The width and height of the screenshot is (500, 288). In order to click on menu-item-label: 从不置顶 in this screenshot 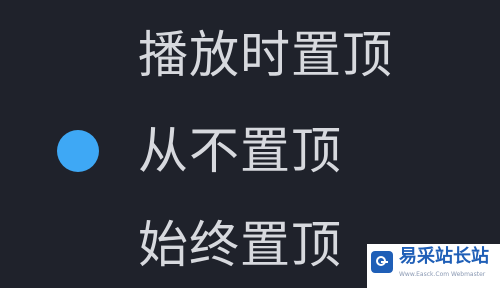, I will do `click(240, 151)`.